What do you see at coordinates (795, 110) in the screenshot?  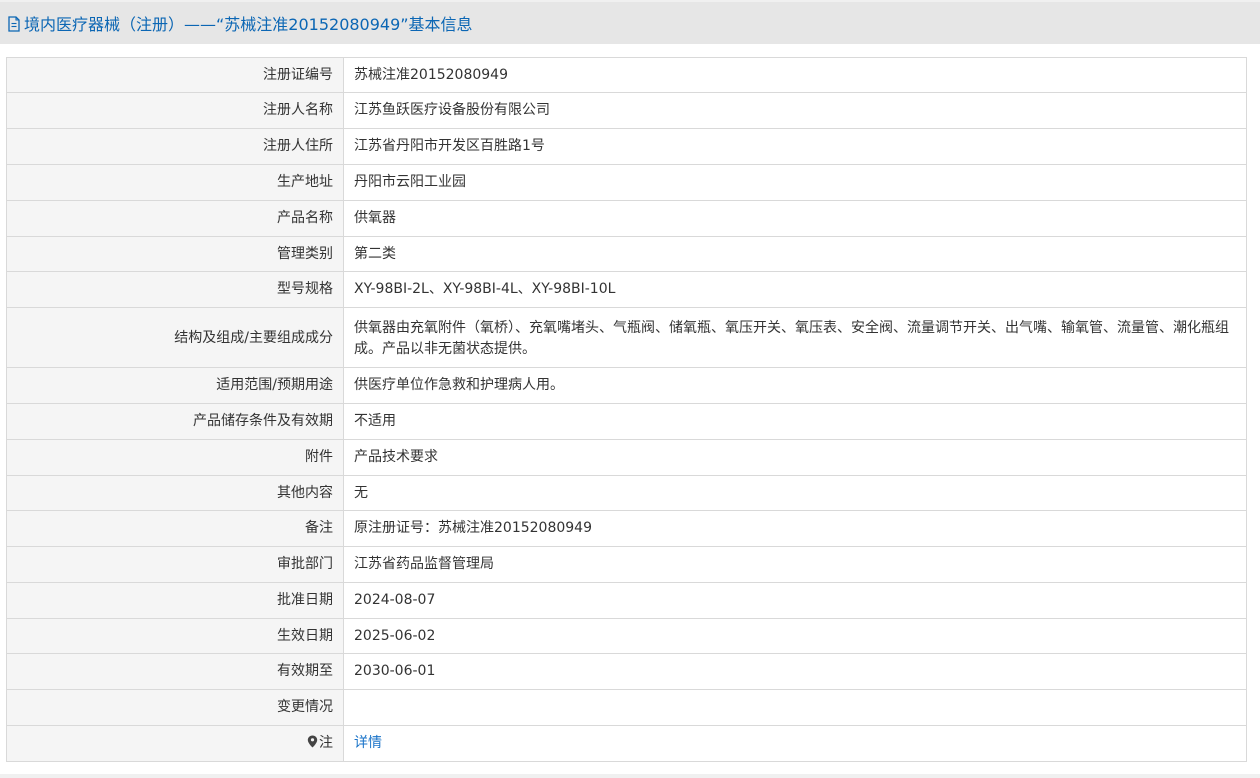 I see `row-value: 江苏鱼跃医疗设备股份有限公司` at bounding box center [795, 110].